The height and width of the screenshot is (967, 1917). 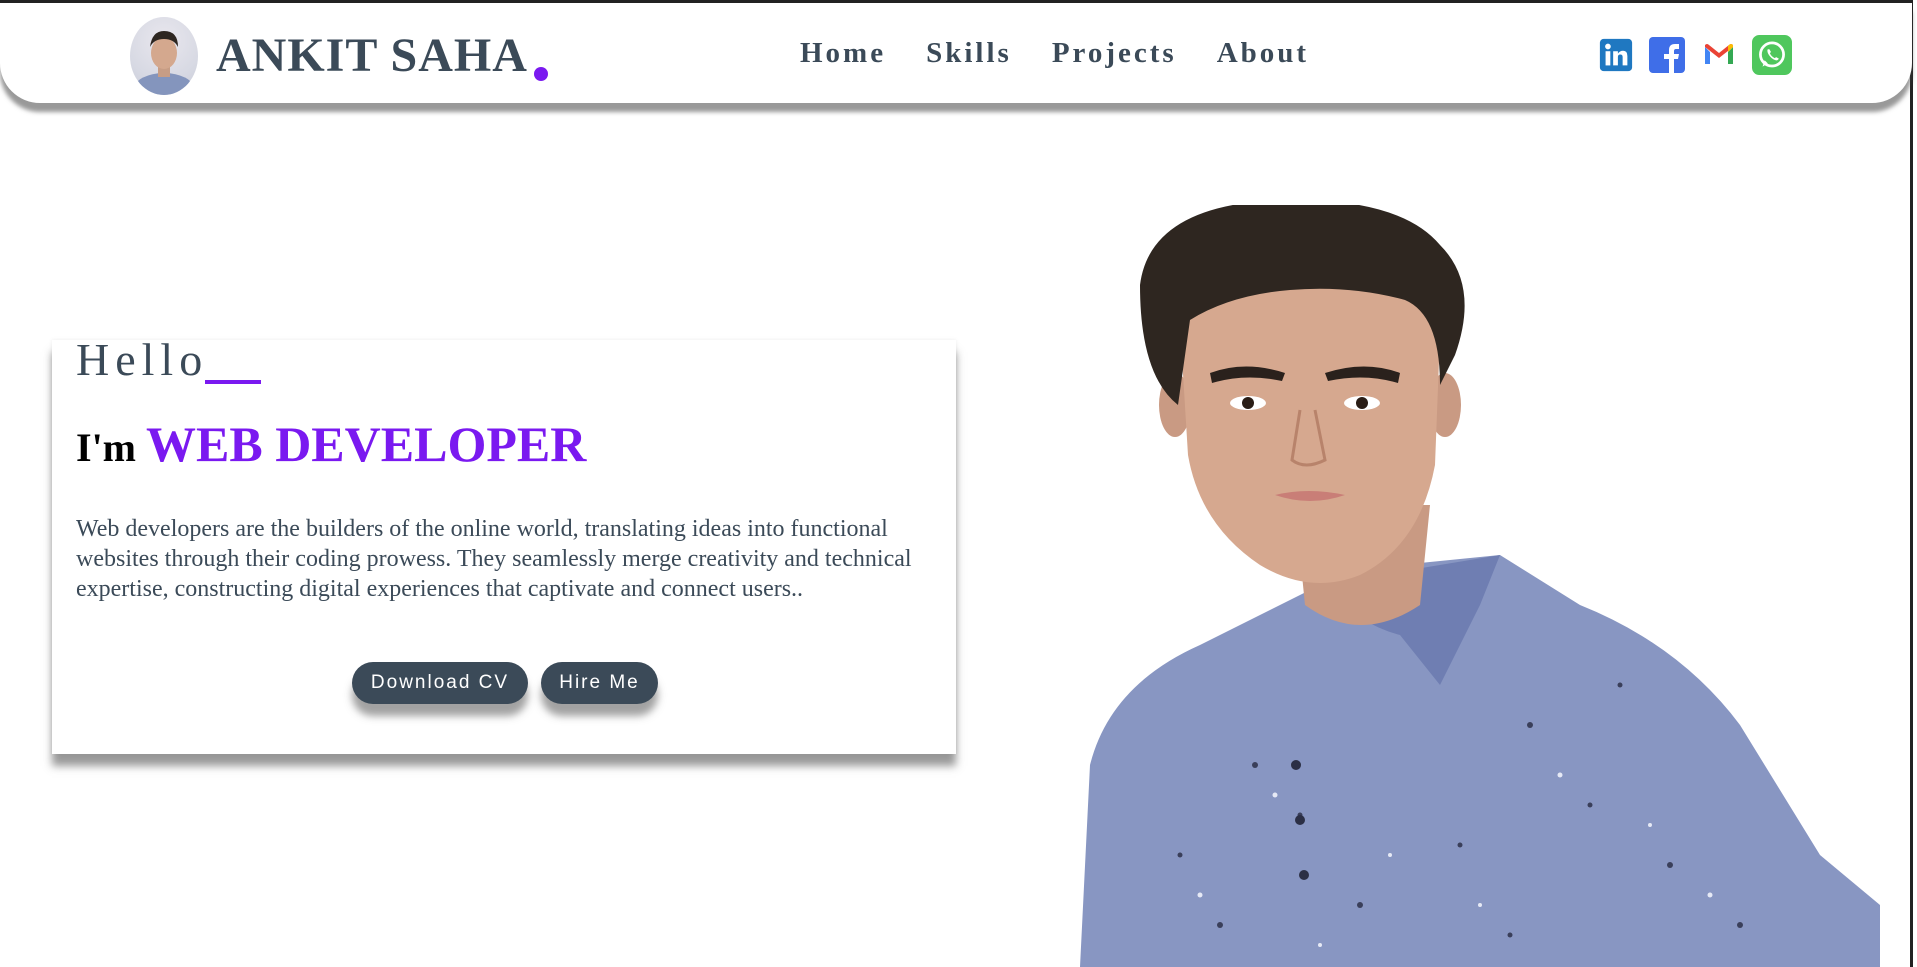 What do you see at coordinates (106, 447) in the screenshot?
I see `hero-im: I'm` at bounding box center [106, 447].